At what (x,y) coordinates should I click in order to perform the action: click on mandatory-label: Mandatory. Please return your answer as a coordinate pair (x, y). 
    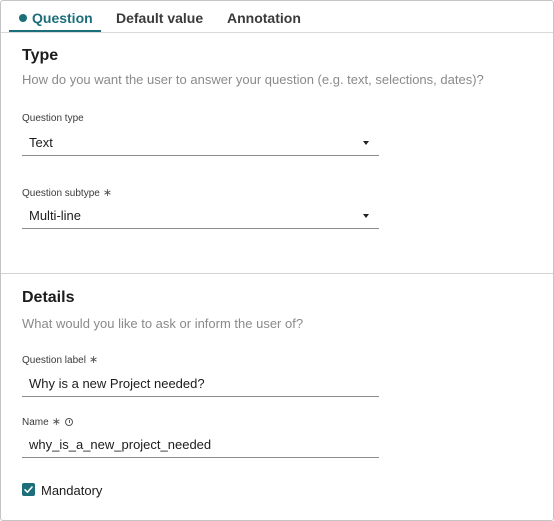
    Looking at the image, I should click on (71, 490).